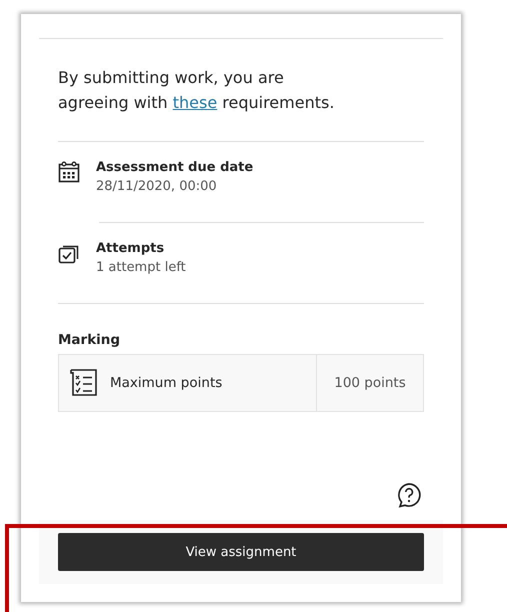 The height and width of the screenshot is (612, 507). Describe the element at coordinates (90, 340) in the screenshot. I see `section-heading: Marking` at that location.